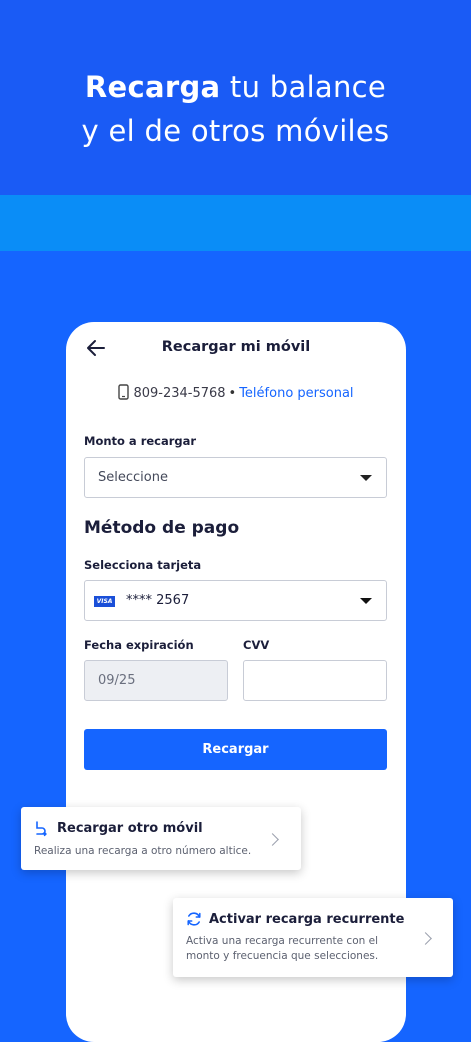 The height and width of the screenshot is (1042, 471). I want to click on expiry-value: 09/25, so click(117, 680).